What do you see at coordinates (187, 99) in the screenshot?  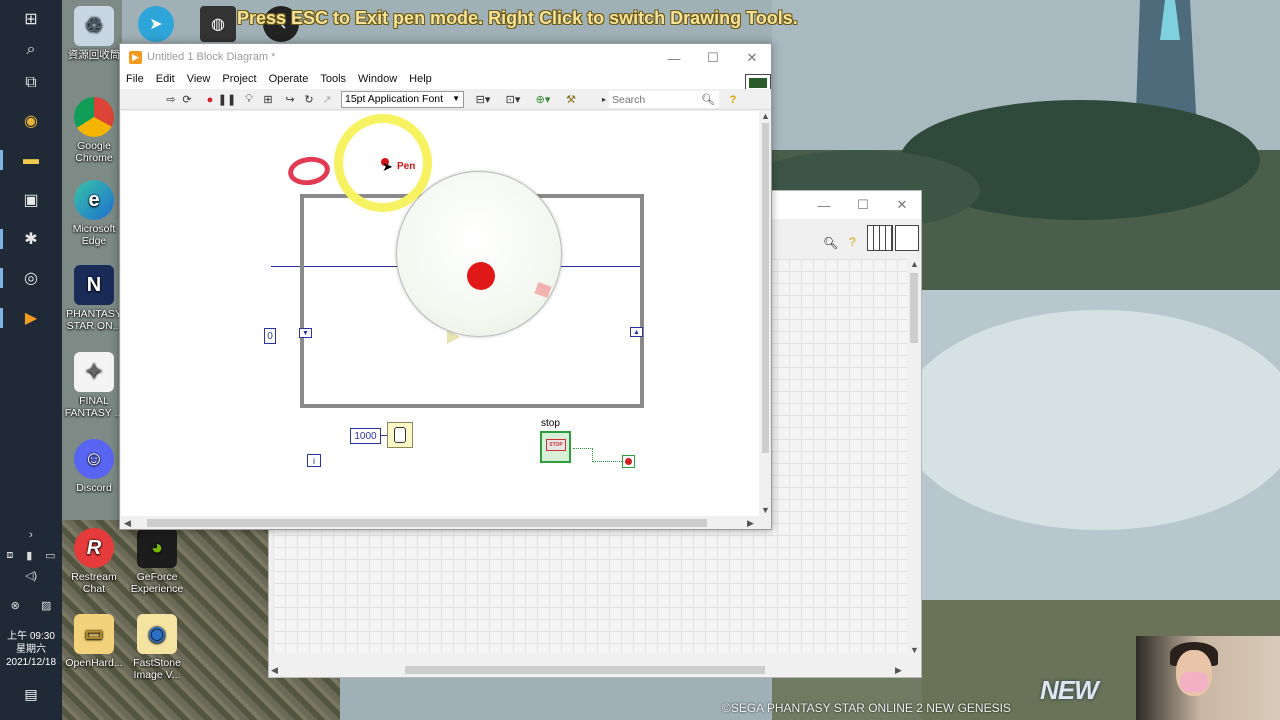 I see `run-continuously-icon: ⟳` at bounding box center [187, 99].